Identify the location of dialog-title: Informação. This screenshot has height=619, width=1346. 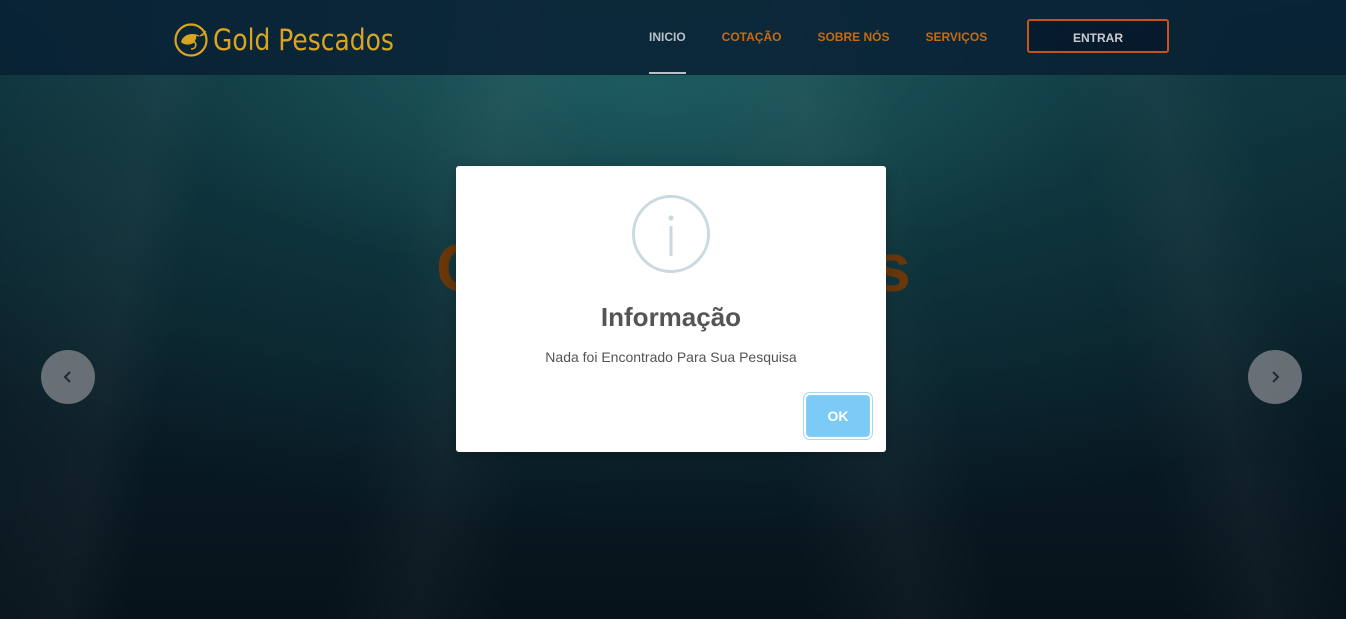
(671, 317).